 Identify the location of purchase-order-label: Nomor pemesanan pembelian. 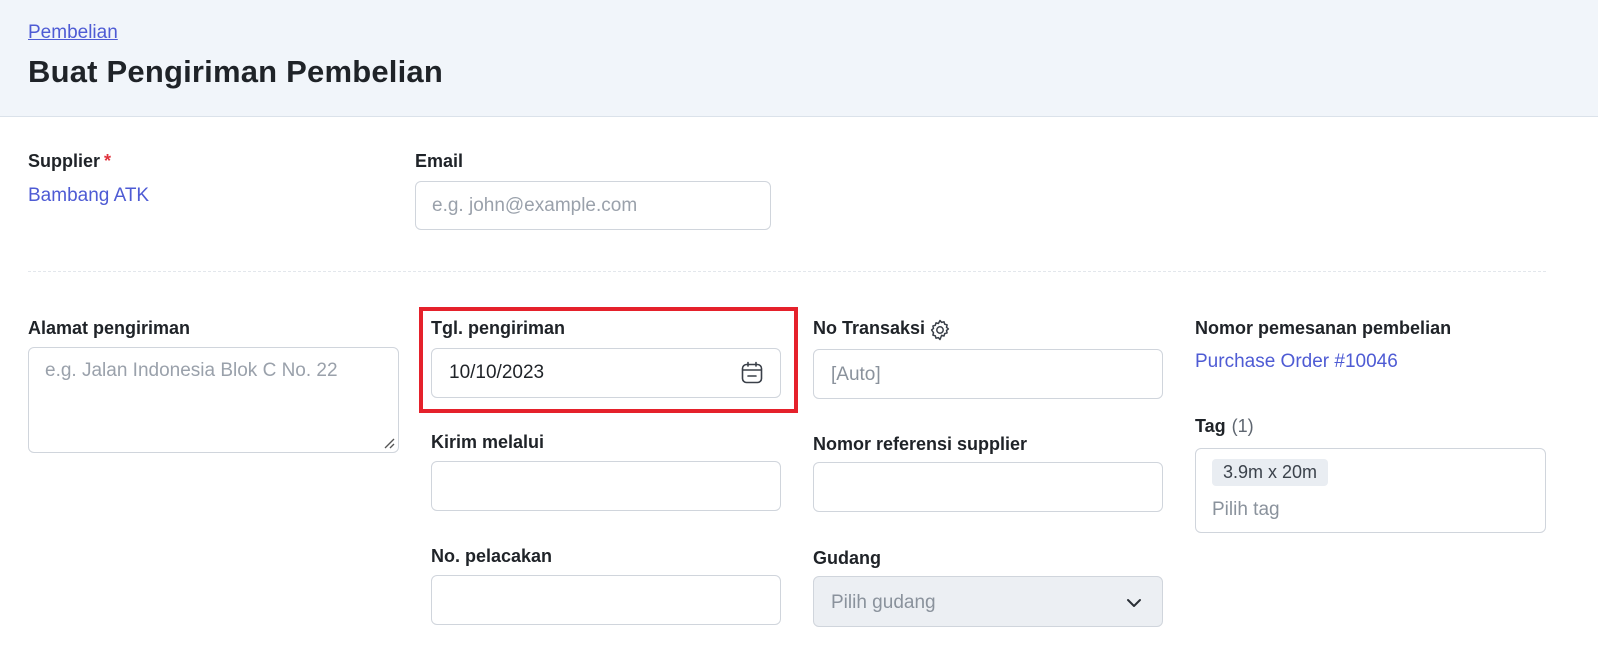
(1323, 328).